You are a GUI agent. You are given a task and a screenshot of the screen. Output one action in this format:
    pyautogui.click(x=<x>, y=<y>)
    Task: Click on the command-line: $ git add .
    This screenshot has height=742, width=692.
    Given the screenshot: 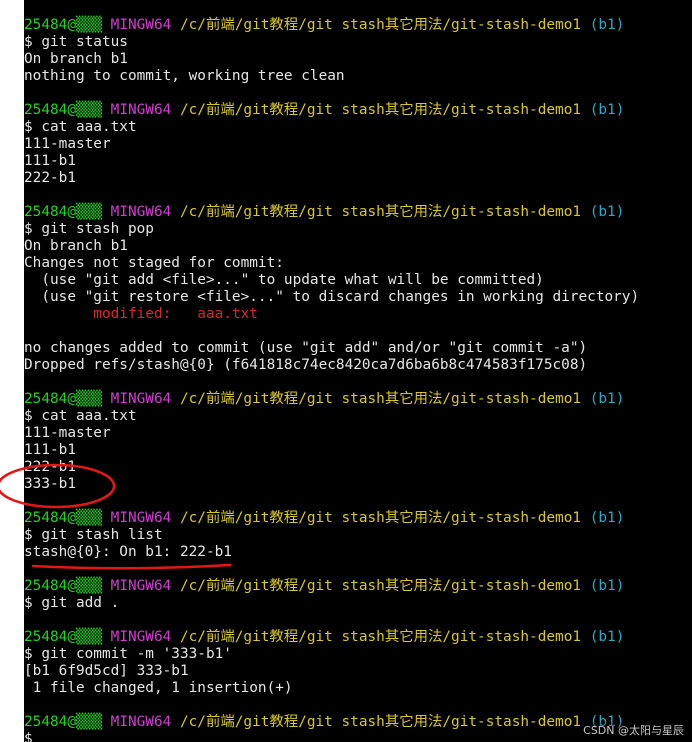 What is the action you would take?
    pyautogui.click(x=72, y=603)
    